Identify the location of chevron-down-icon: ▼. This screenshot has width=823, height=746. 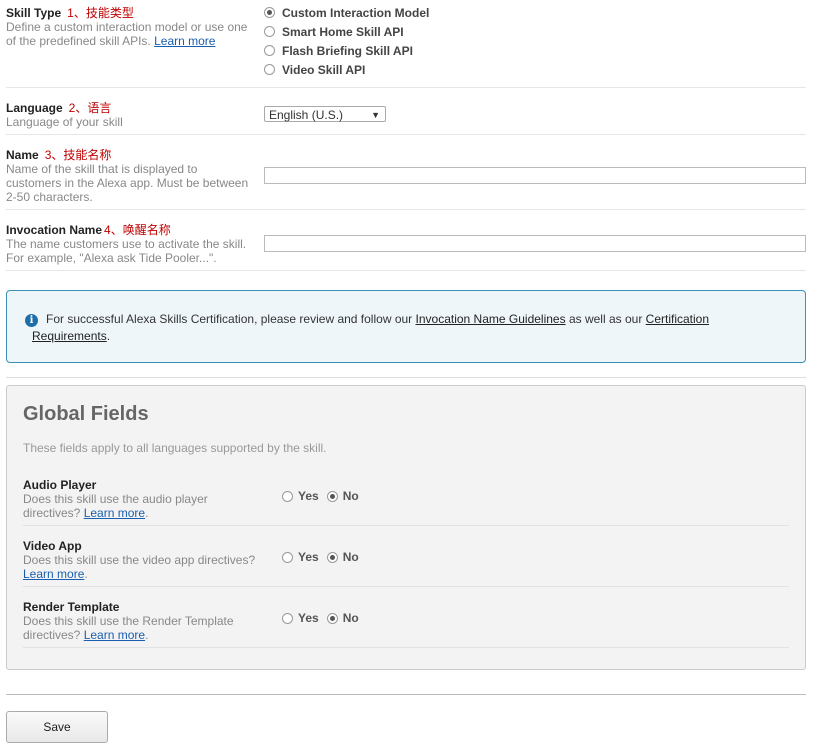
(375, 115).